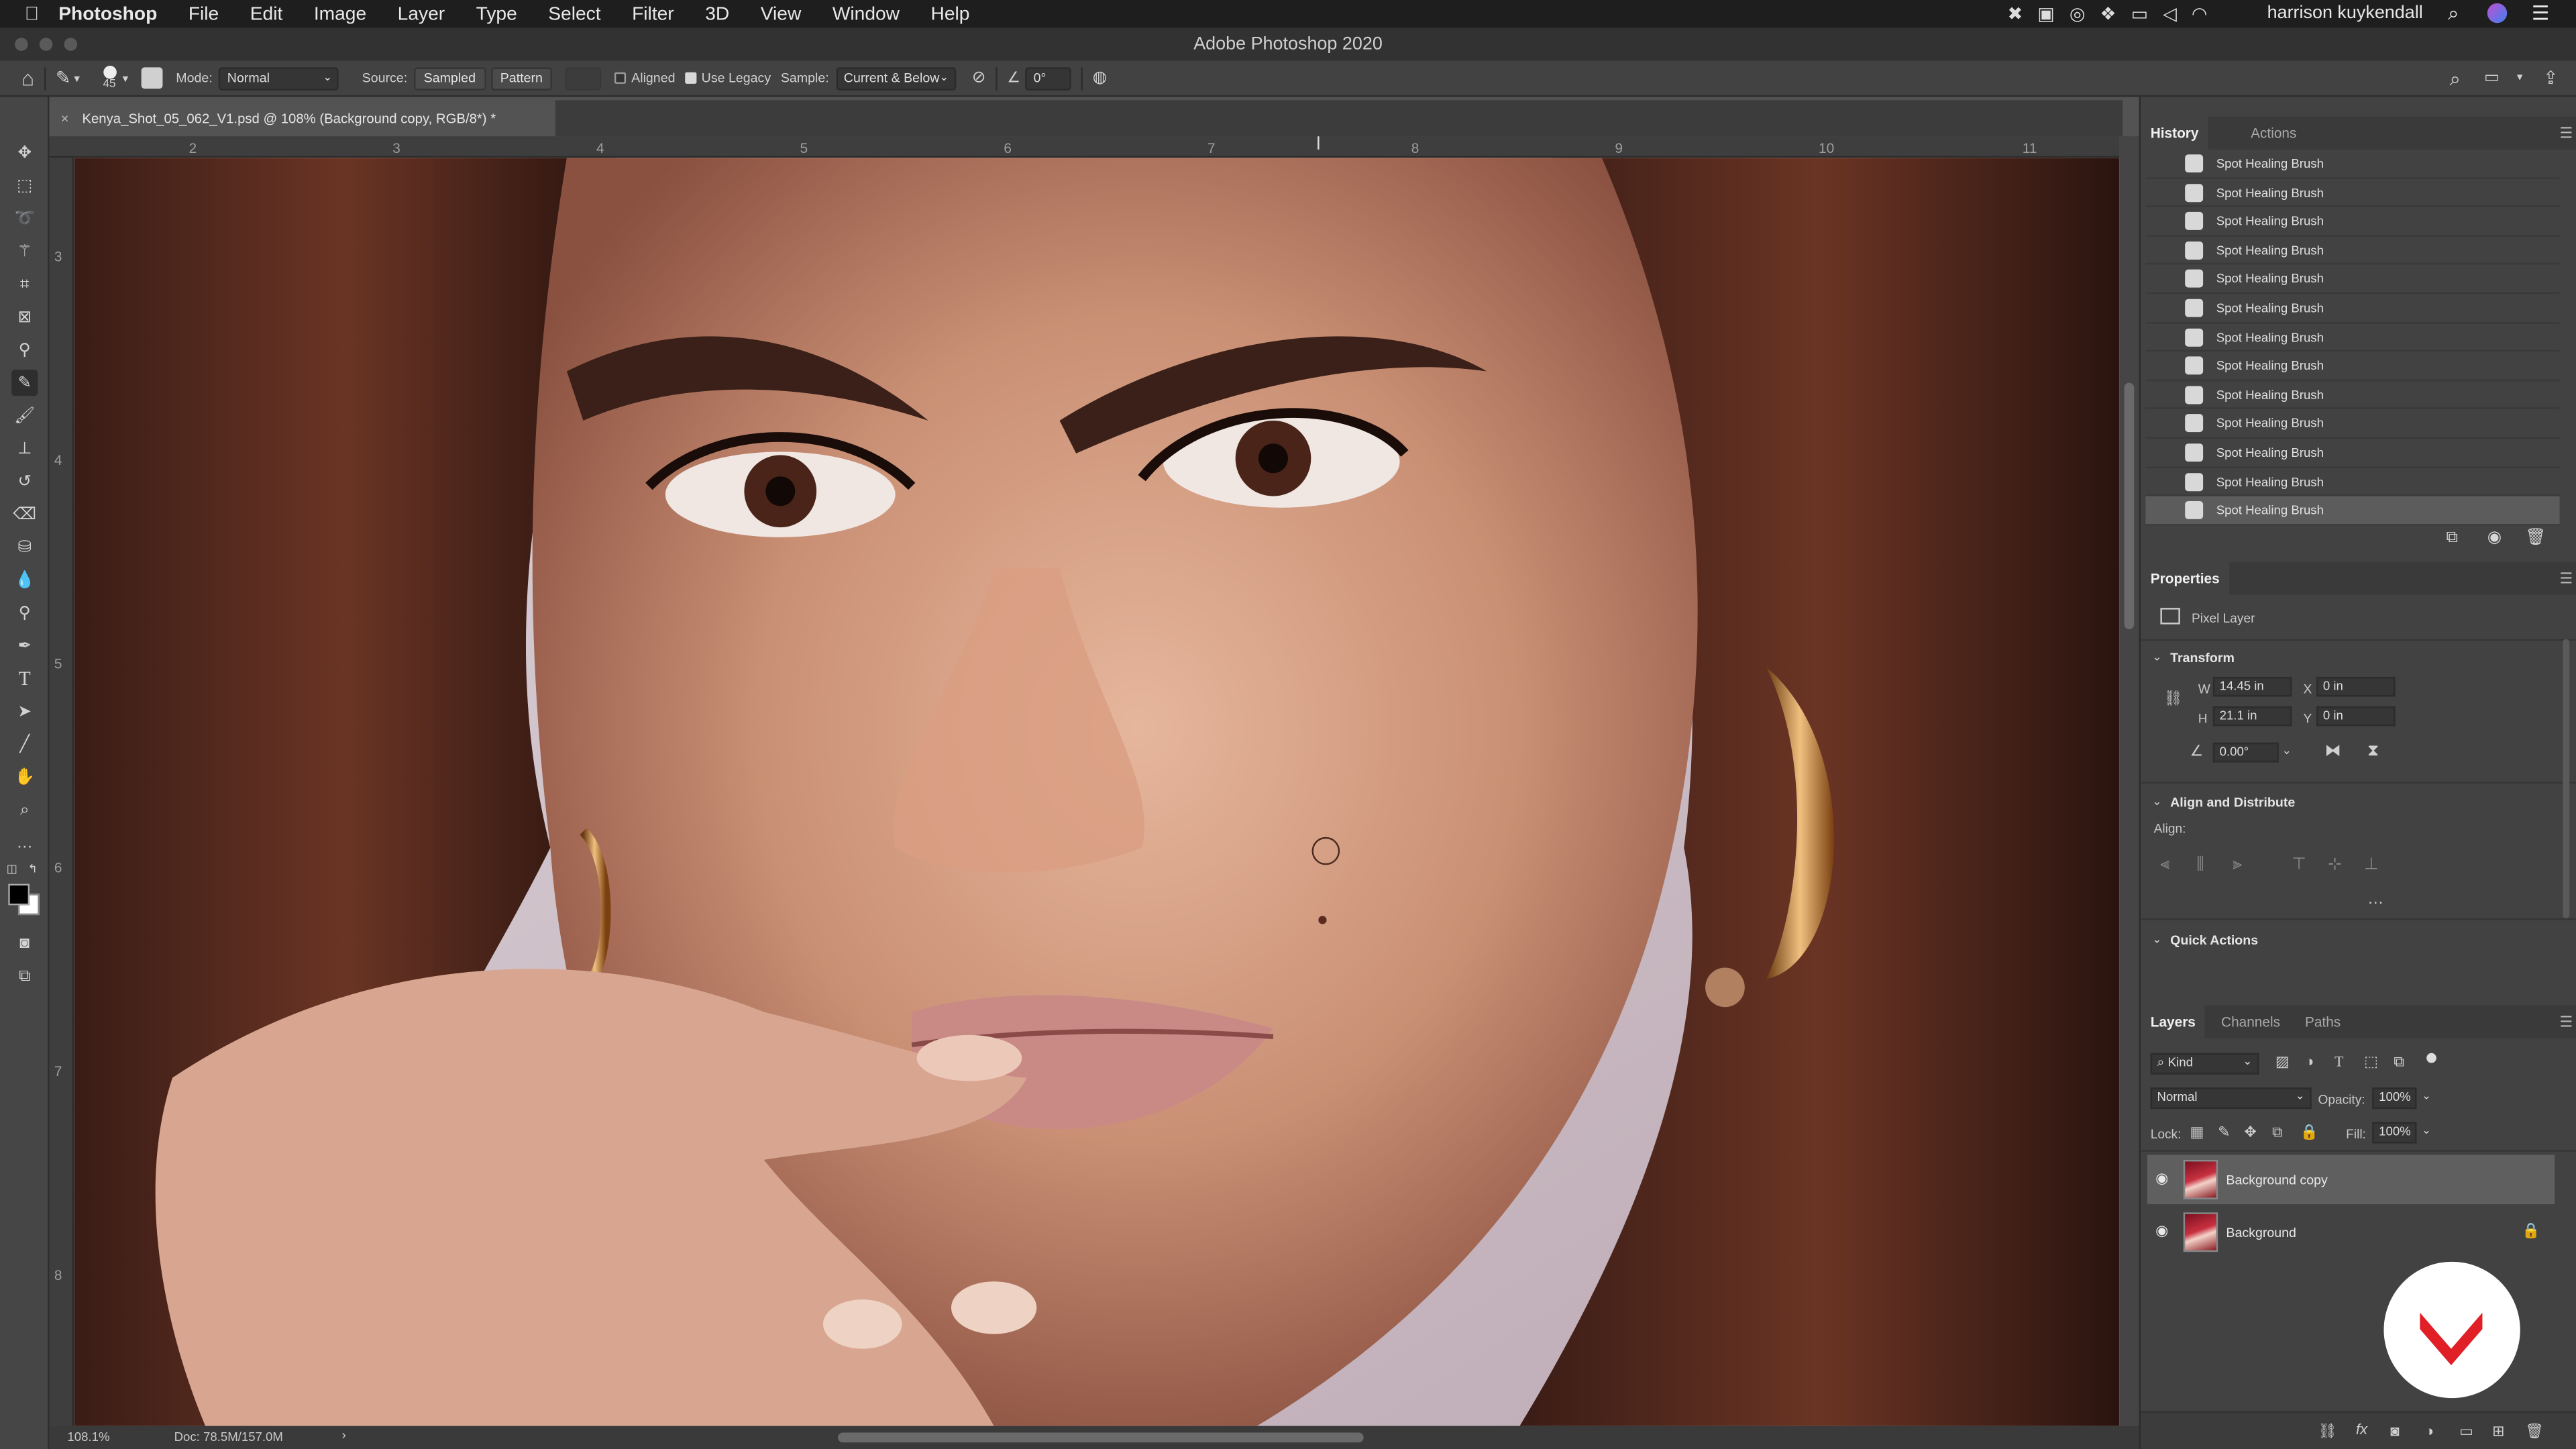 Image resolution: width=2576 pixels, height=1449 pixels. I want to click on trash-icon: 🗑, so click(2535, 538).